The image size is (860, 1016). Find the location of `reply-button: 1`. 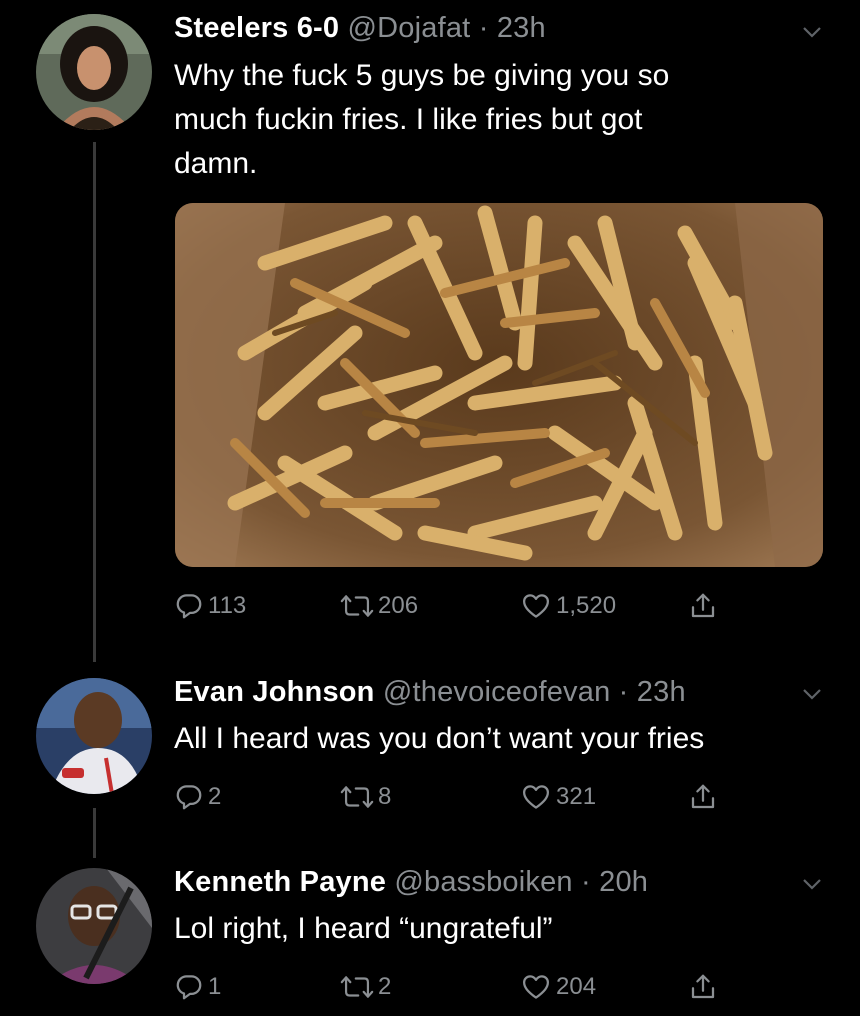

reply-button: 1 is located at coordinates (197, 987).